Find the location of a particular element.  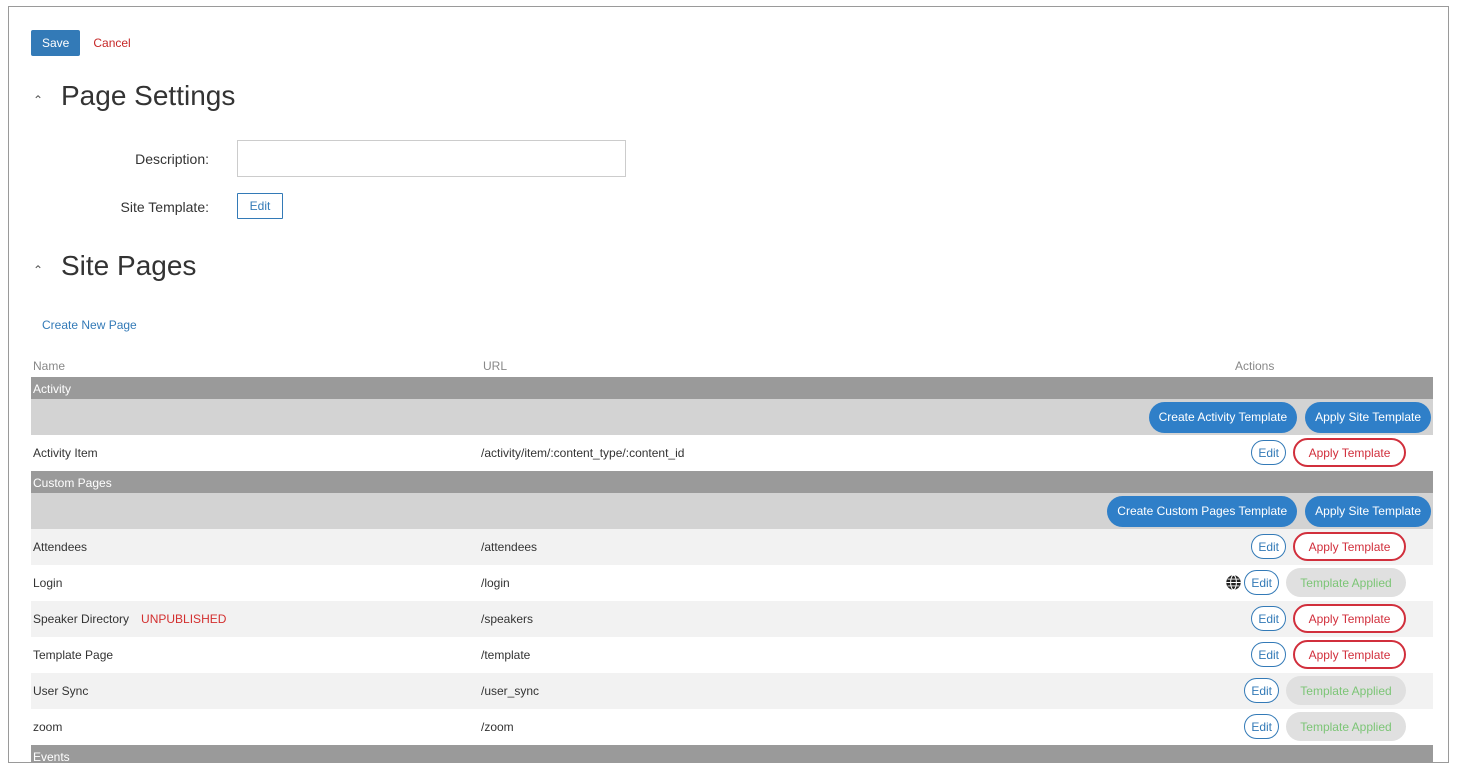

page-name: User Sync is located at coordinates (61, 691).